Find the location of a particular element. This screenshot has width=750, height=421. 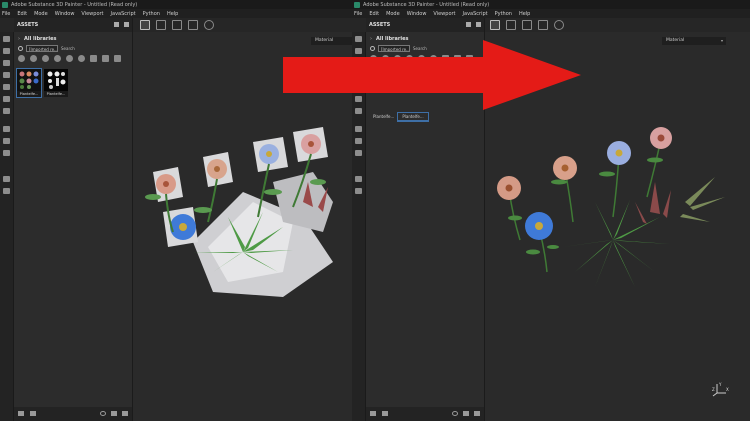

brushes-category-icon is located at coordinates (57, 58).